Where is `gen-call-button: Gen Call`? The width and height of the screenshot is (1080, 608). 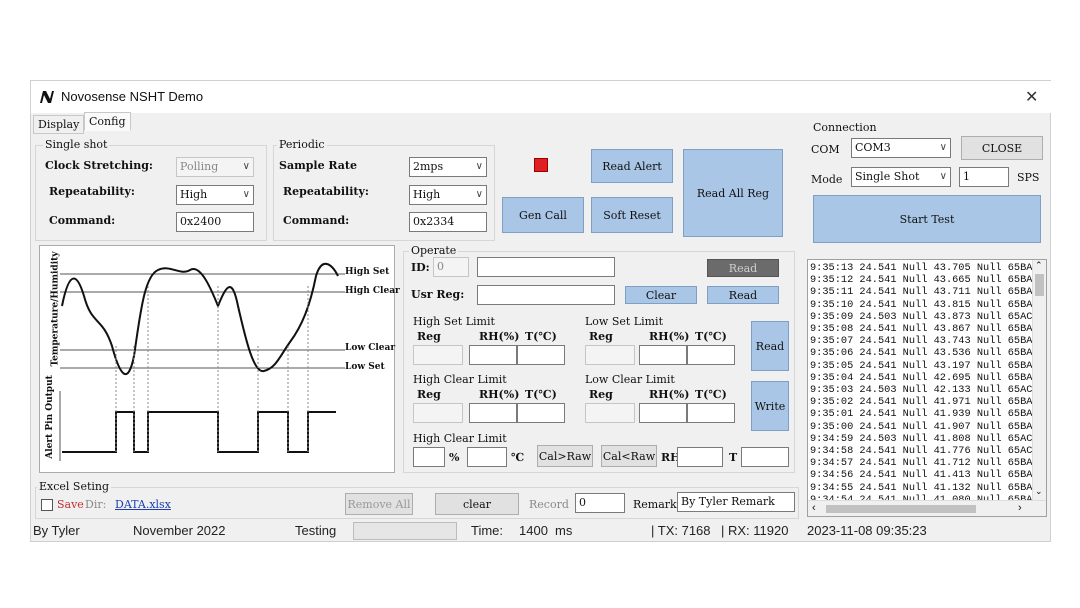 gen-call-button: Gen Call is located at coordinates (543, 215).